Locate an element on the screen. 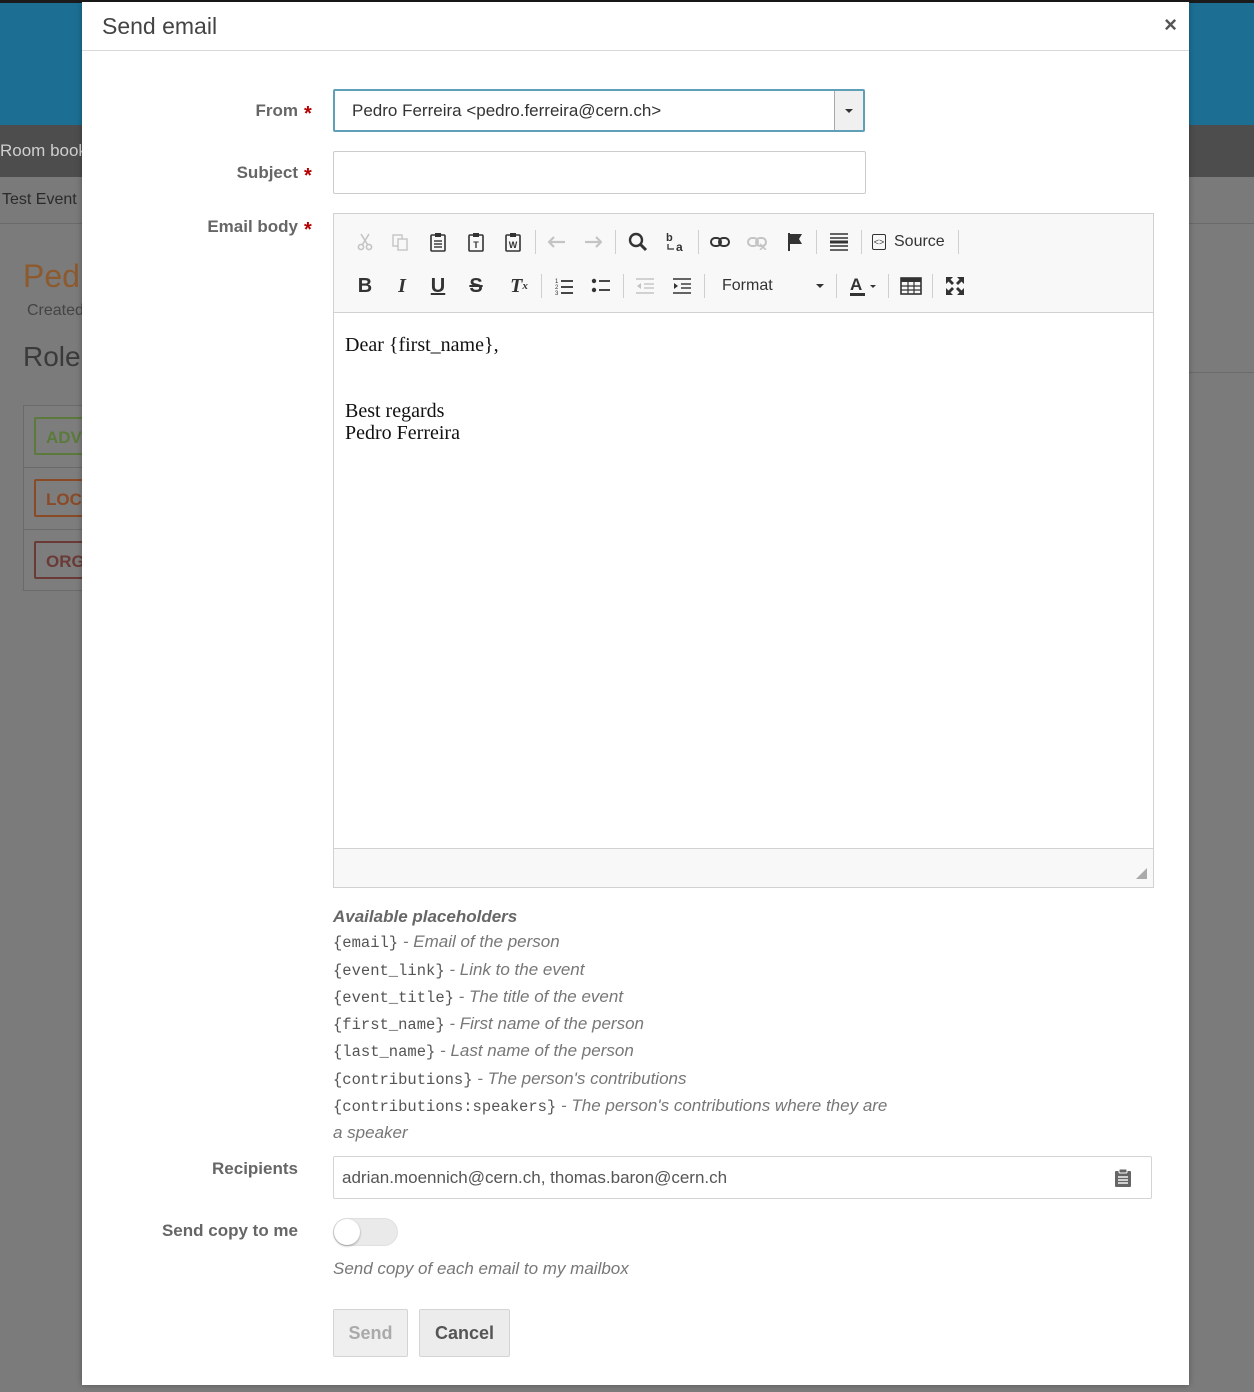 The image size is (1254, 1392). divider is located at coordinates (1221, 372).